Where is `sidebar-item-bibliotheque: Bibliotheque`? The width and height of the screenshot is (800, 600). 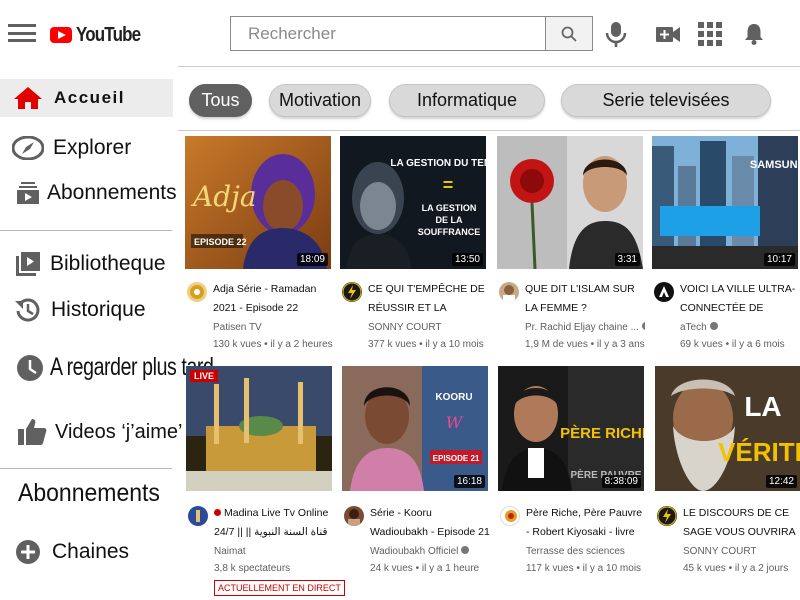 sidebar-item-bibliotheque: Bibliotheque is located at coordinates (83, 264).